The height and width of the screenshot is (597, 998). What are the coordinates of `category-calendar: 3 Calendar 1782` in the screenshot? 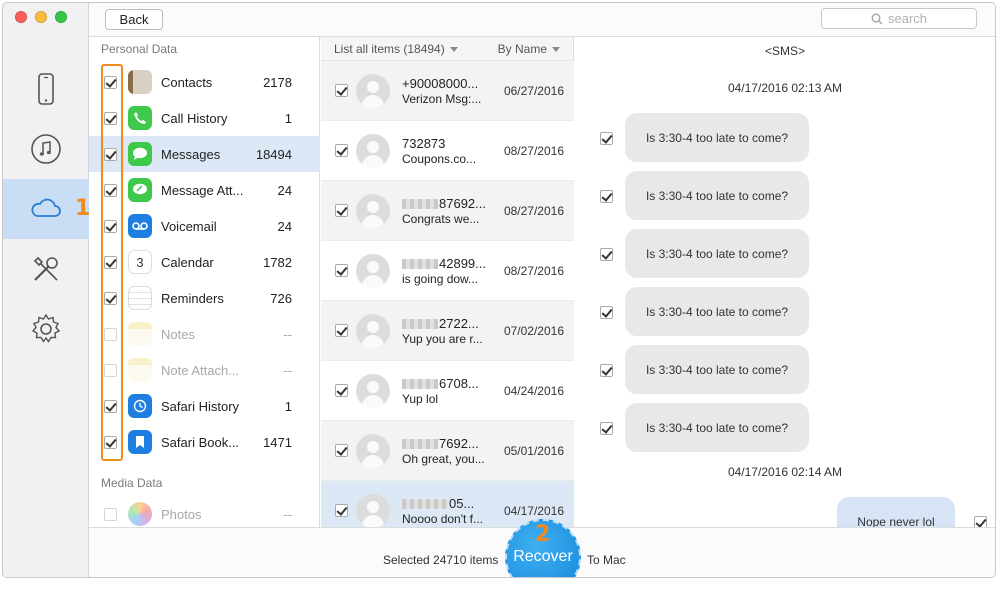 It's located at (204, 262).